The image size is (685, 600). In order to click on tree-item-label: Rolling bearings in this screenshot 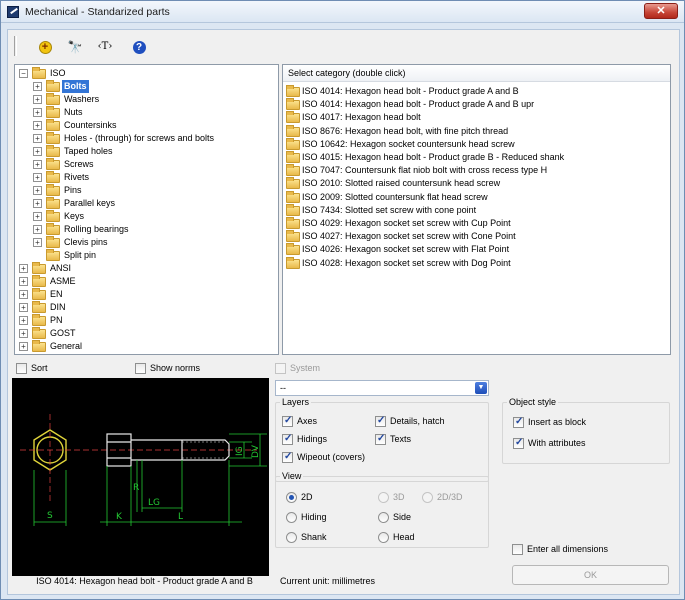, I will do `click(96, 229)`.